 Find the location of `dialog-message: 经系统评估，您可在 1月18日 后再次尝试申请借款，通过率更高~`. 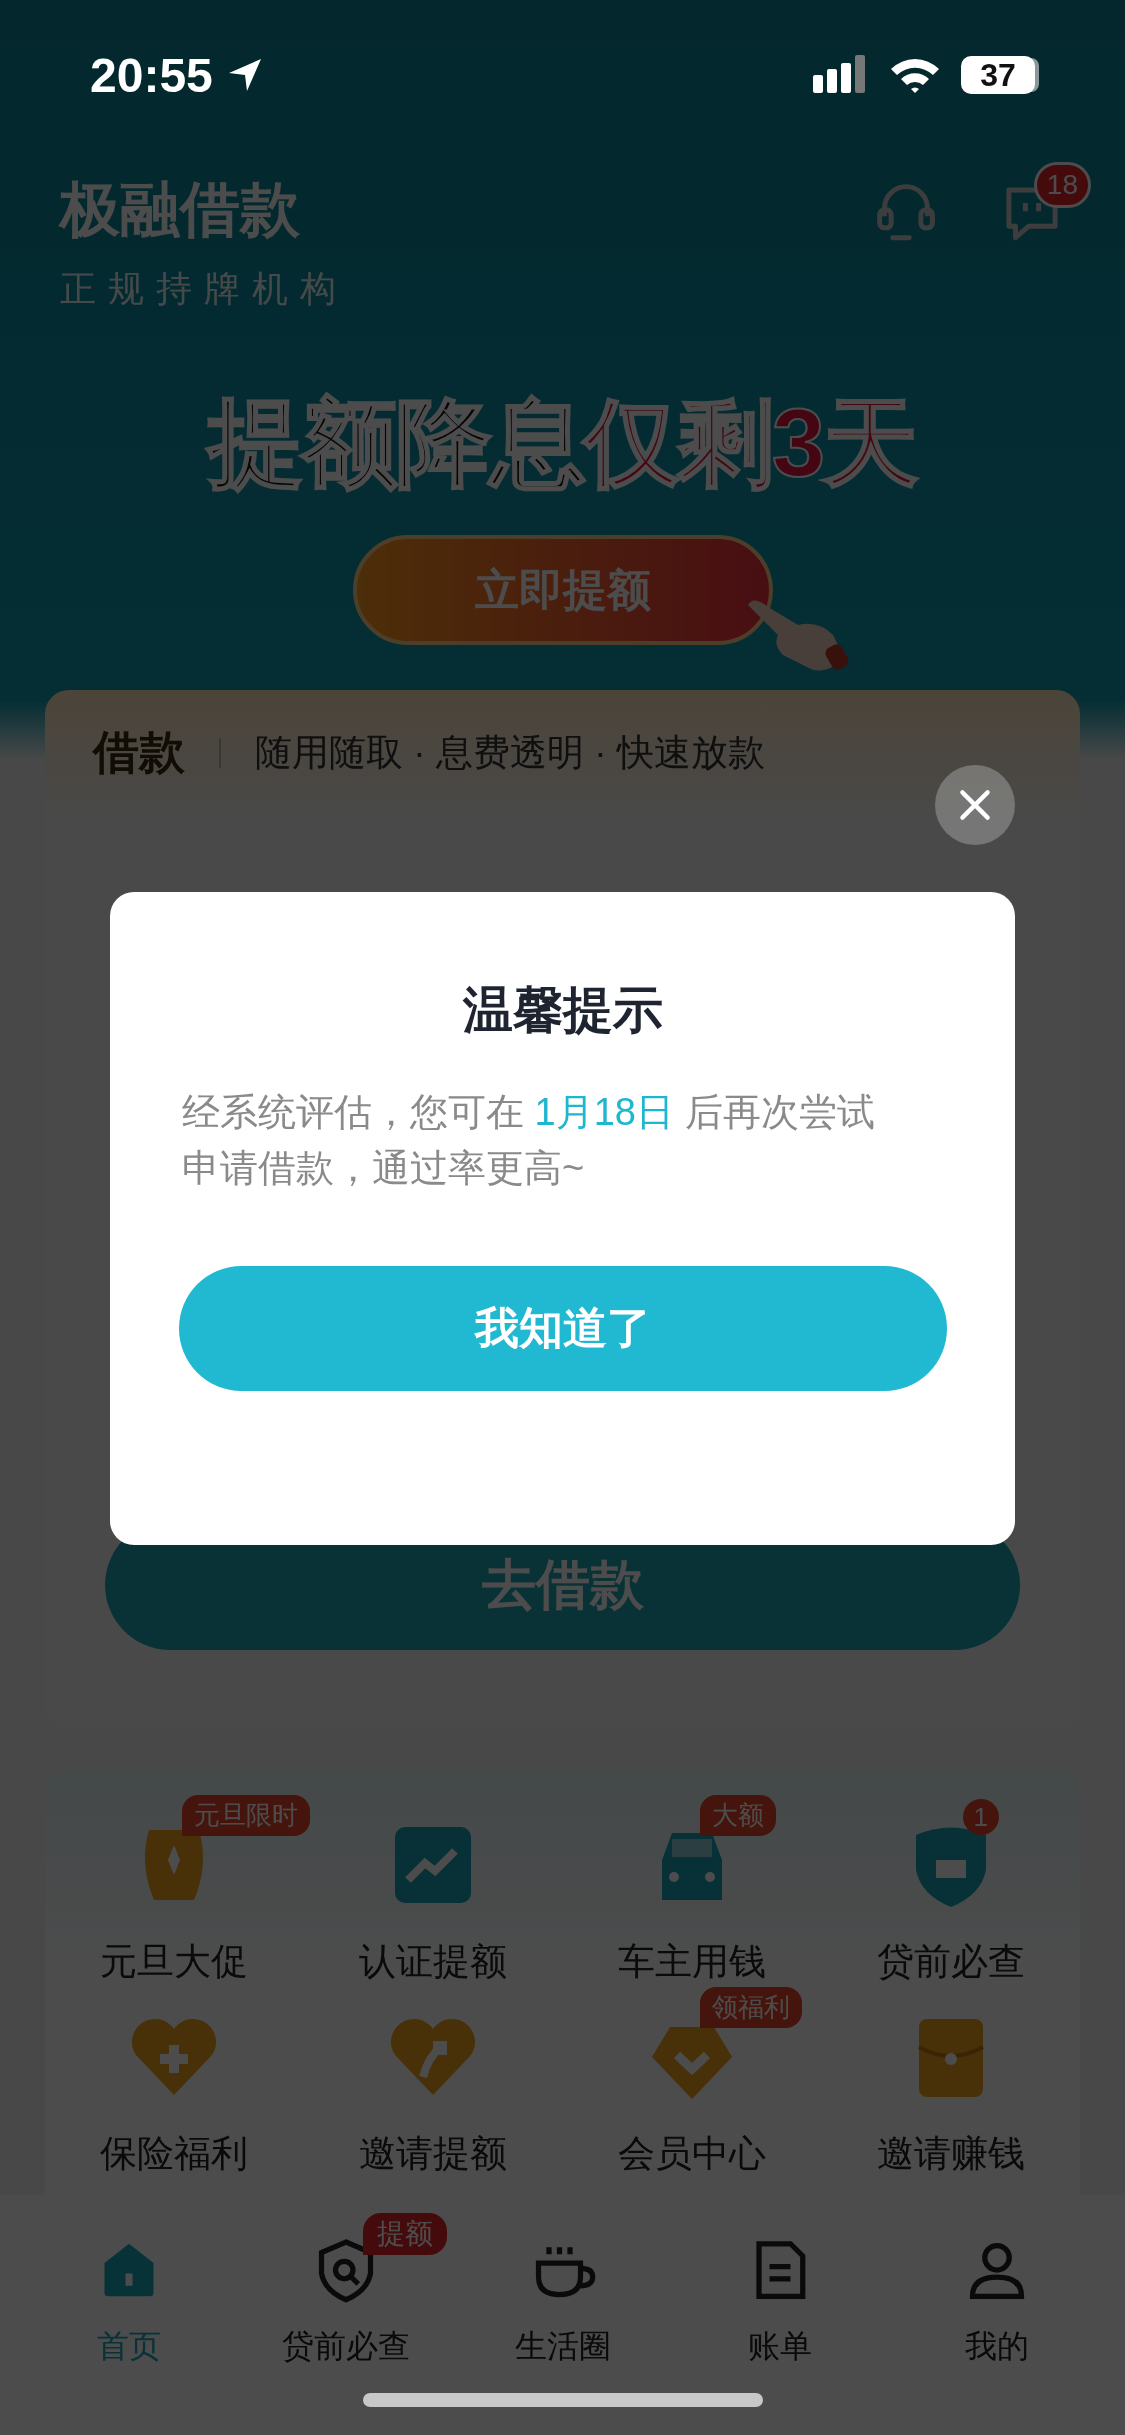

dialog-message: 经系统评估，您可在 1月18日 后再次尝试申请借款，通过率更高~ is located at coordinates (528, 1140).